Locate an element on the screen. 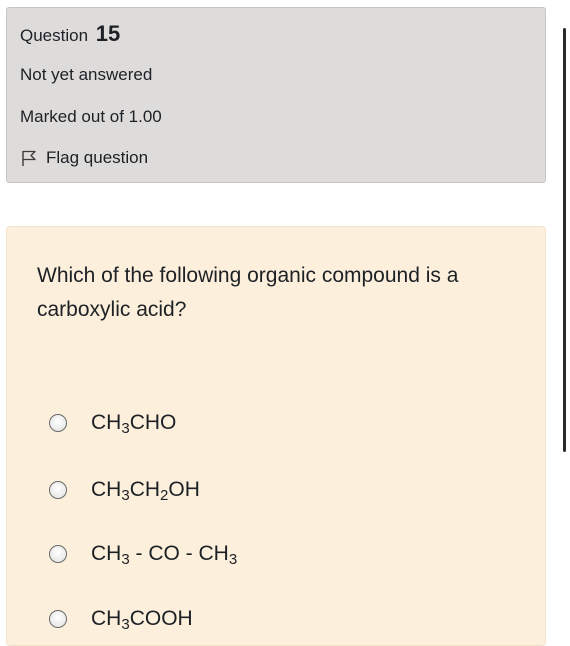 The image size is (570, 646). flag-question-link: Flag question is located at coordinates (84, 158).